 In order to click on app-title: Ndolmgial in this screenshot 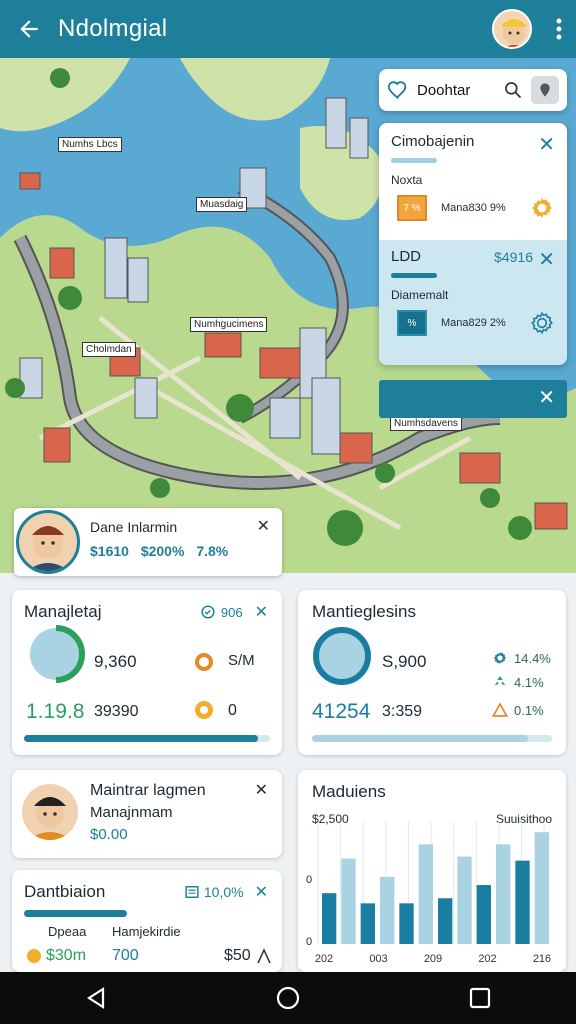, I will do `click(113, 28)`.